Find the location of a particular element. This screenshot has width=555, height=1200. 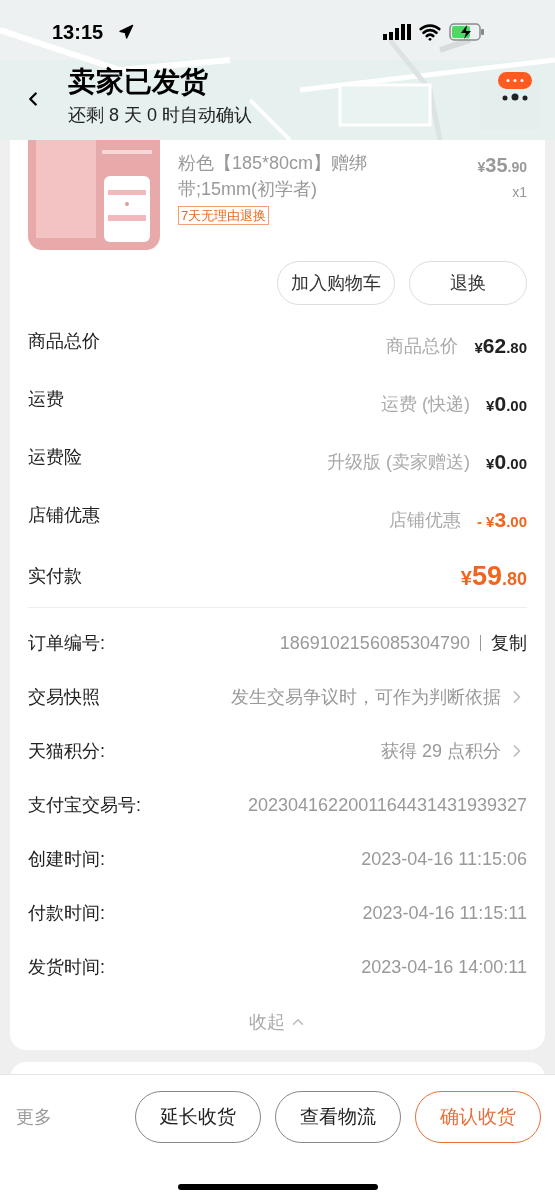

fee-note: 店铺优惠 is located at coordinates (425, 520).